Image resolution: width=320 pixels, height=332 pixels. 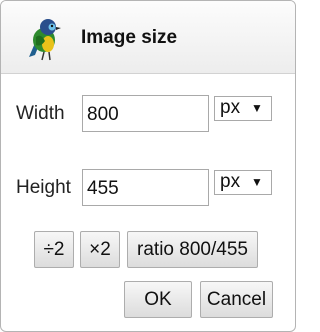 I want to click on width-input: 800, so click(x=145, y=113).